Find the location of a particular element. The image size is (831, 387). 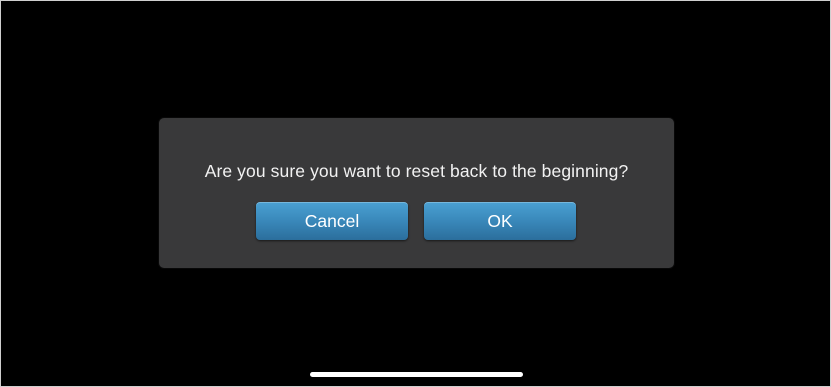

ok-button-label: OK is located at coordinates (500, 220).